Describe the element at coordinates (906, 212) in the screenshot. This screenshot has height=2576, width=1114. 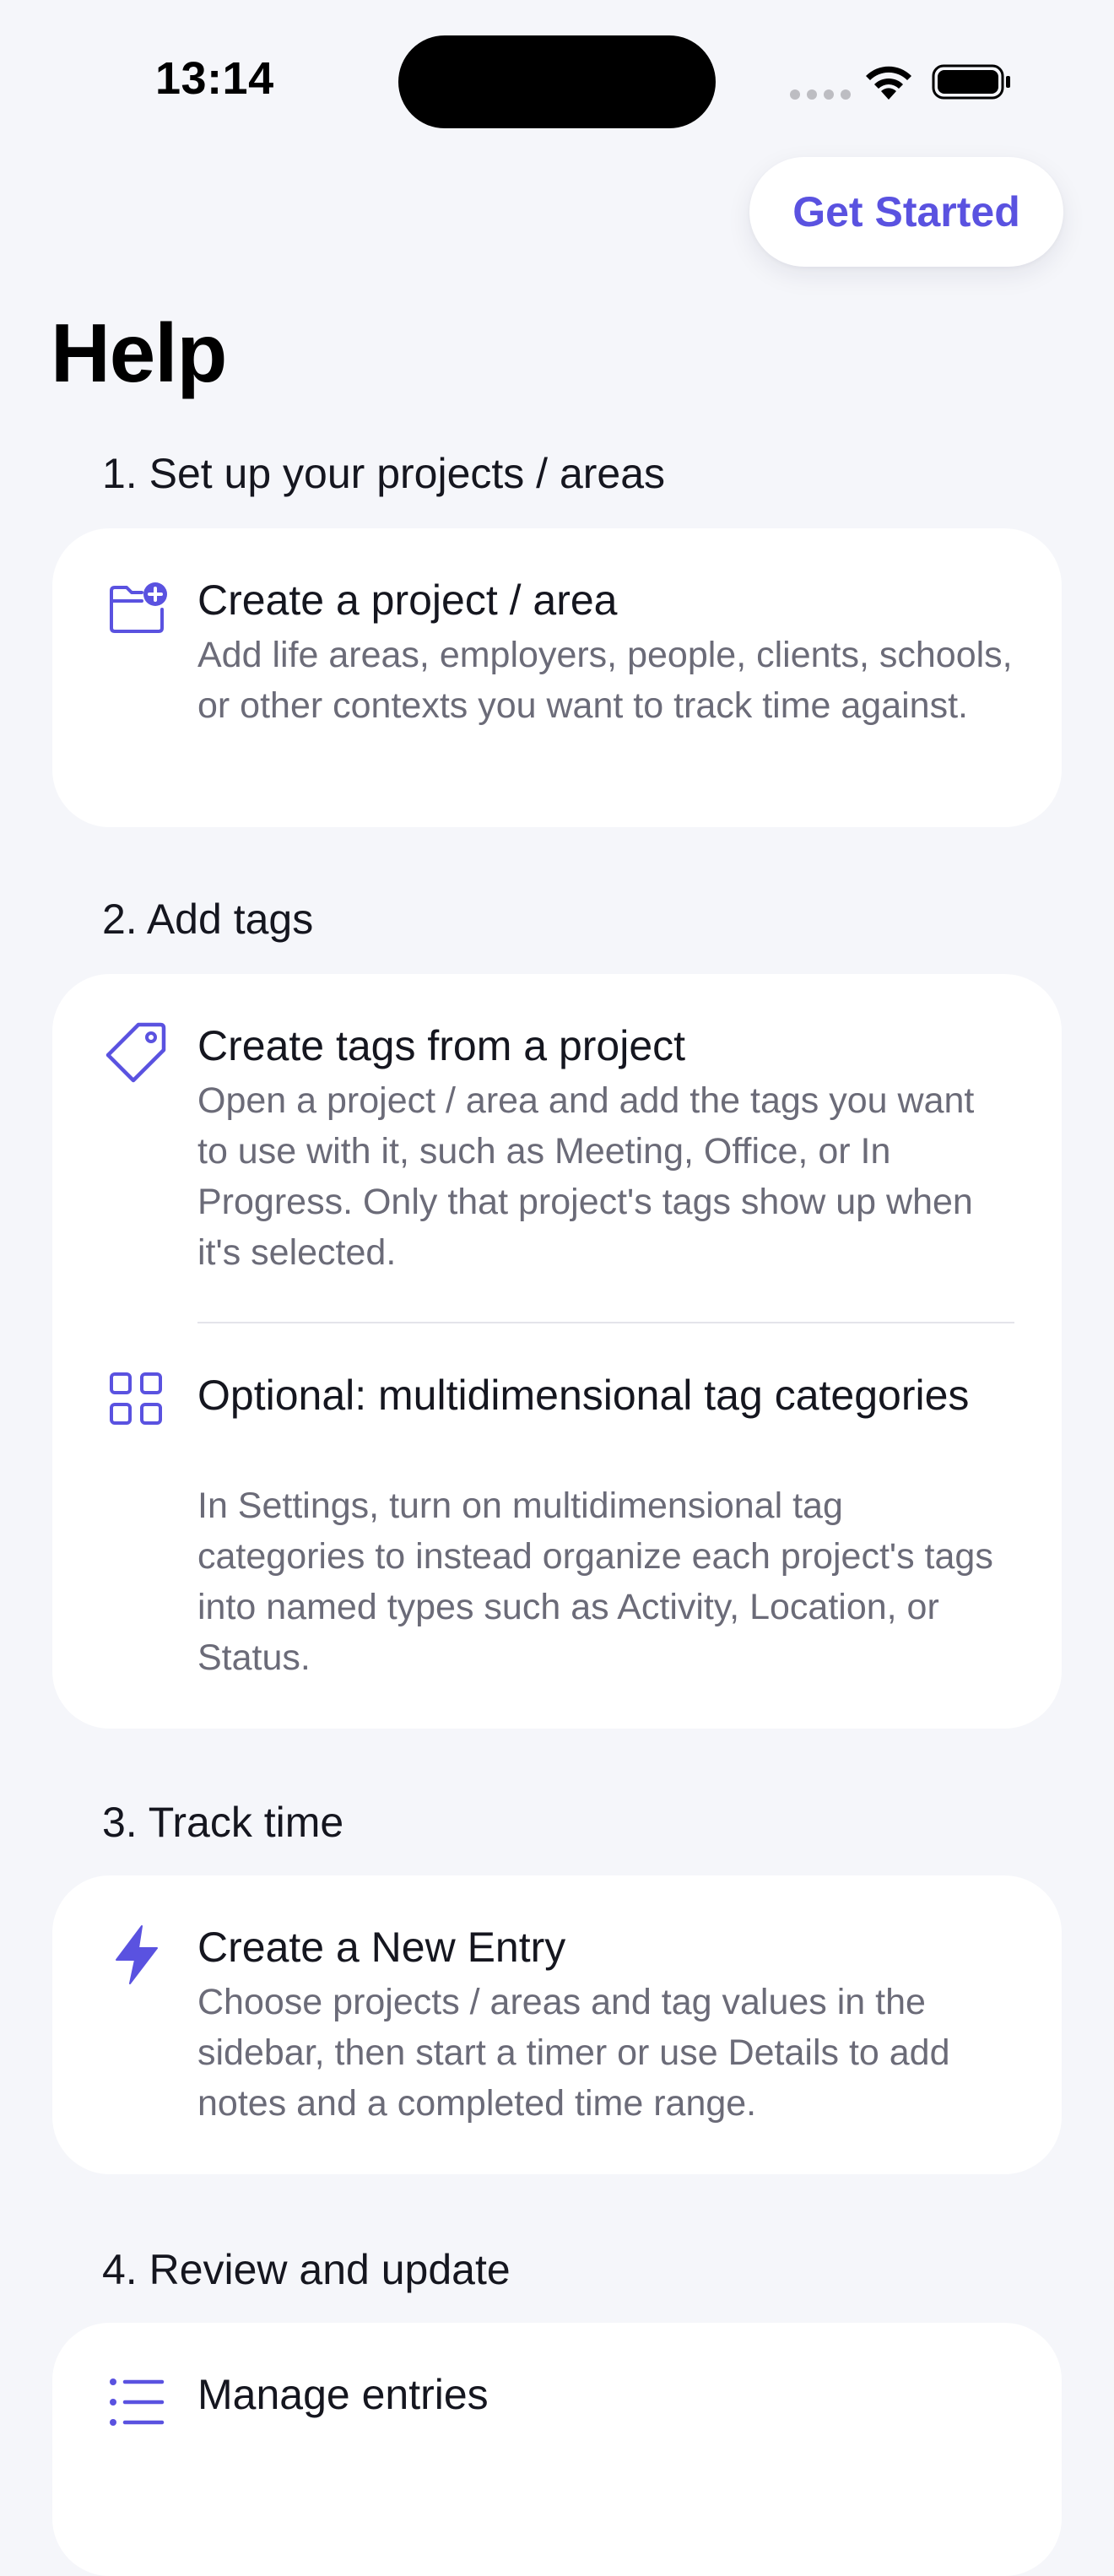
I see `get-started-button: Get Started` at that location.